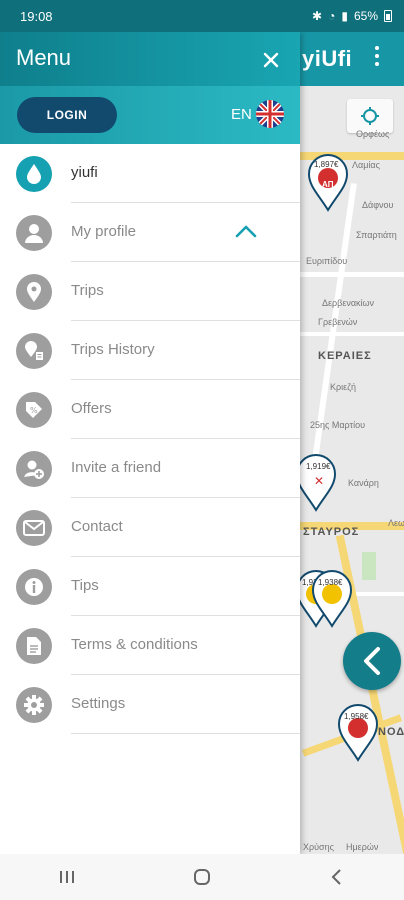  I want to click on station-pin: ✕, so click(316, 482).